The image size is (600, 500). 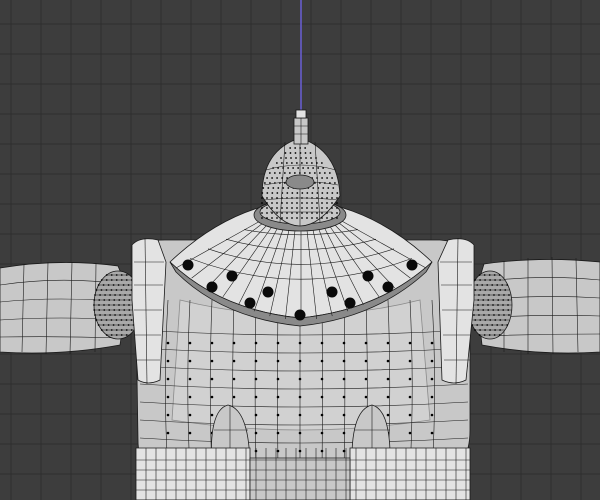 I want to click on left-pauldron, so click(x=149, y=311).